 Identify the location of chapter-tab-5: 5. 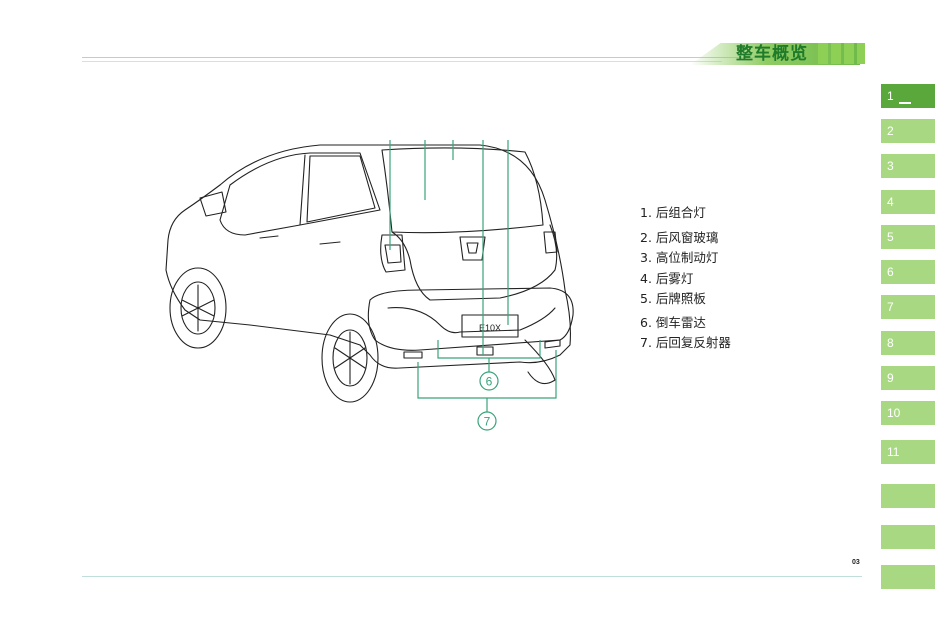
(908, 237).